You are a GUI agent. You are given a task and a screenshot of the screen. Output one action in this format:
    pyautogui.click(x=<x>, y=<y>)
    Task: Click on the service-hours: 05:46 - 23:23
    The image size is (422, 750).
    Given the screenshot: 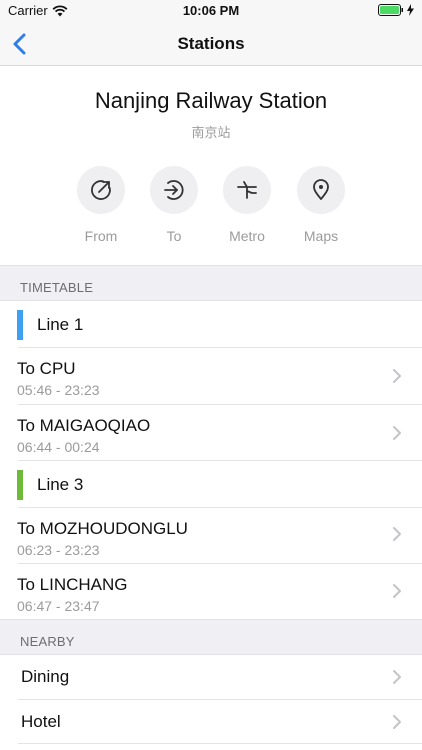 What is the action you would take?
    pyautogui.click(x=58, y=390)
    